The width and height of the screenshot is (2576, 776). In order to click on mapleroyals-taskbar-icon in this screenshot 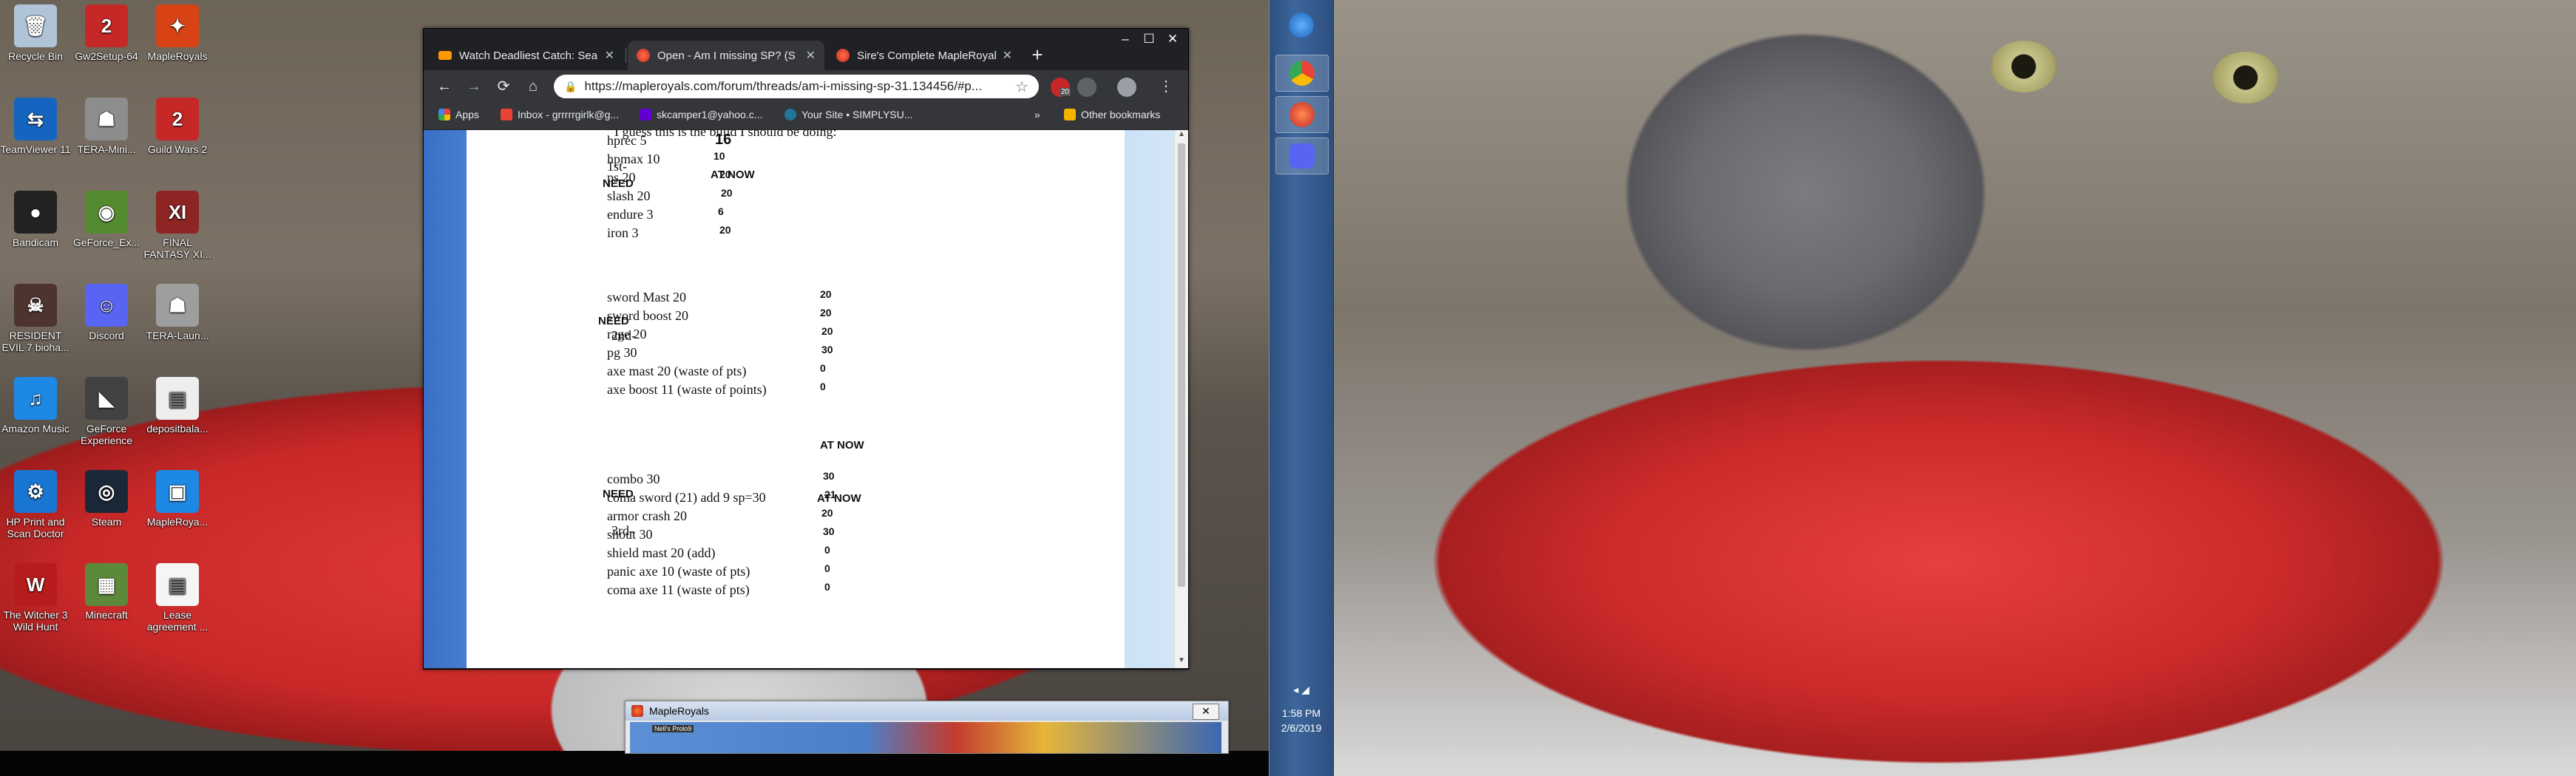, I will do `click(1302, 115)`.